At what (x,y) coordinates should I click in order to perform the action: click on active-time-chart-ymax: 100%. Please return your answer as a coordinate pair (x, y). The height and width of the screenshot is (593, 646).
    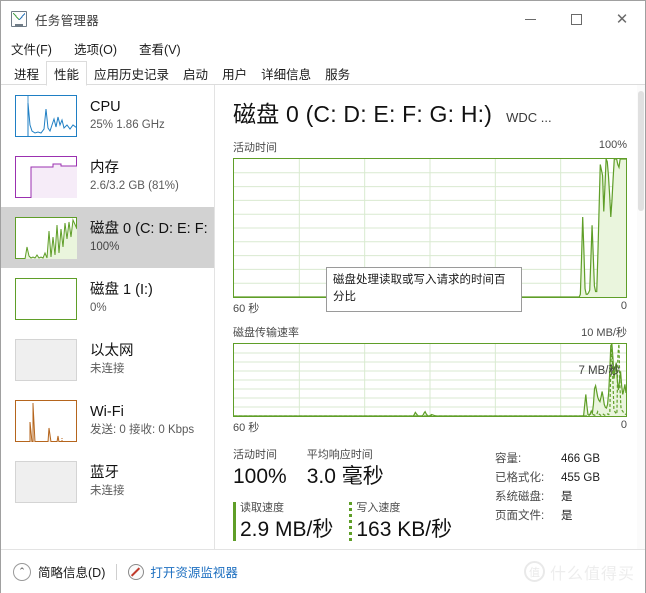
    Looking at the image, I should click on (612, 145).